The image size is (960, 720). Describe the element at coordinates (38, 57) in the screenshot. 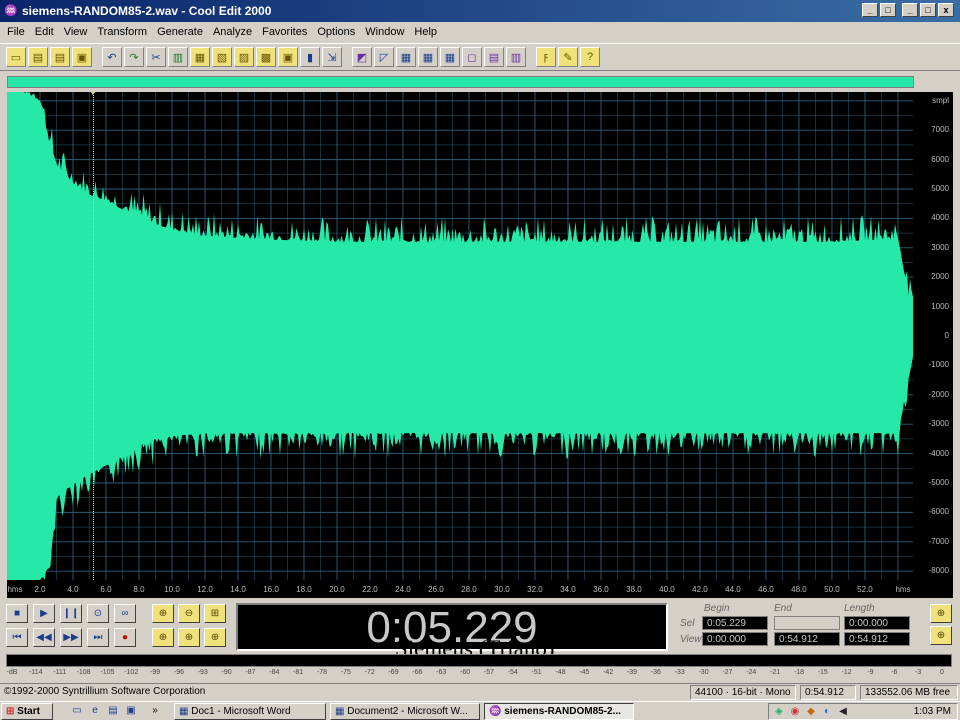

I see `open-file-icon: ▤` at that location.